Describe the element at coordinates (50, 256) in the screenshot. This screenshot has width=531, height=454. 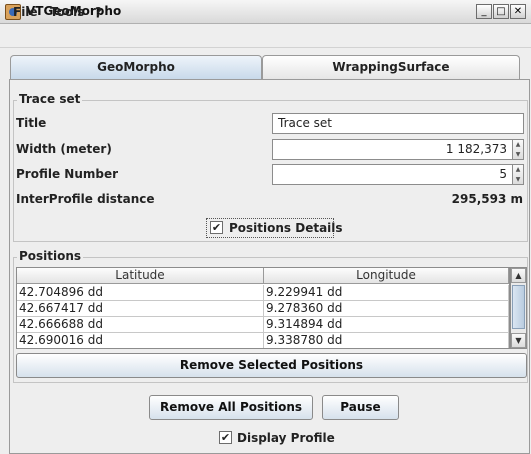
I see `positions-title: Positions` at that location.